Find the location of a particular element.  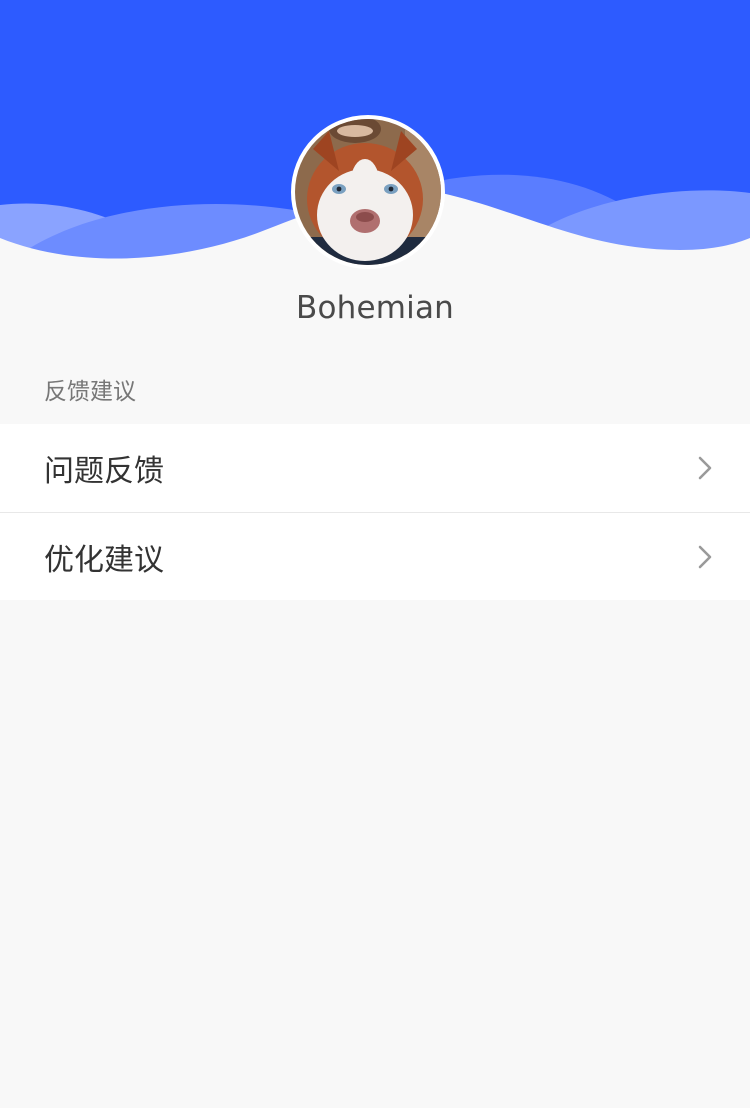

section-title-feedback: 反馈建议 is located at coordinates (90, 392).